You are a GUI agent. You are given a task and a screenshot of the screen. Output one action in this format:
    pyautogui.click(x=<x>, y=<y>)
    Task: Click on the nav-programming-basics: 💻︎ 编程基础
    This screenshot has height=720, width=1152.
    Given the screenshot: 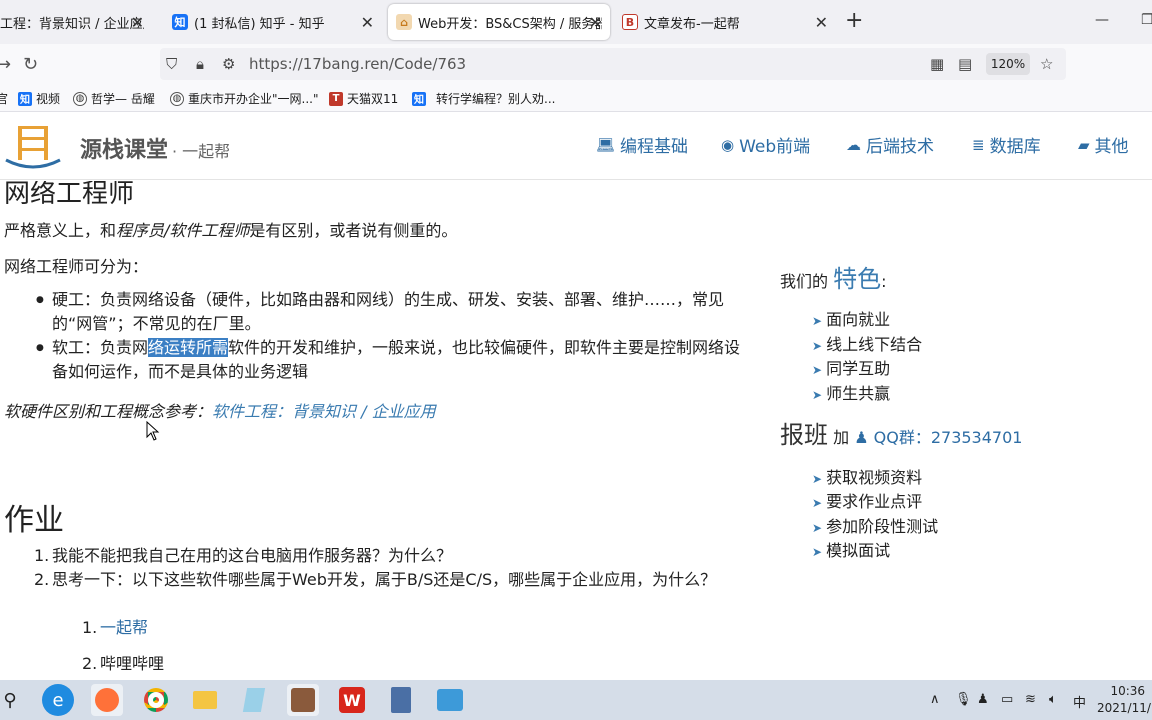 What is the action you would take?
    pyautogui.click(x=642, y=145)
    